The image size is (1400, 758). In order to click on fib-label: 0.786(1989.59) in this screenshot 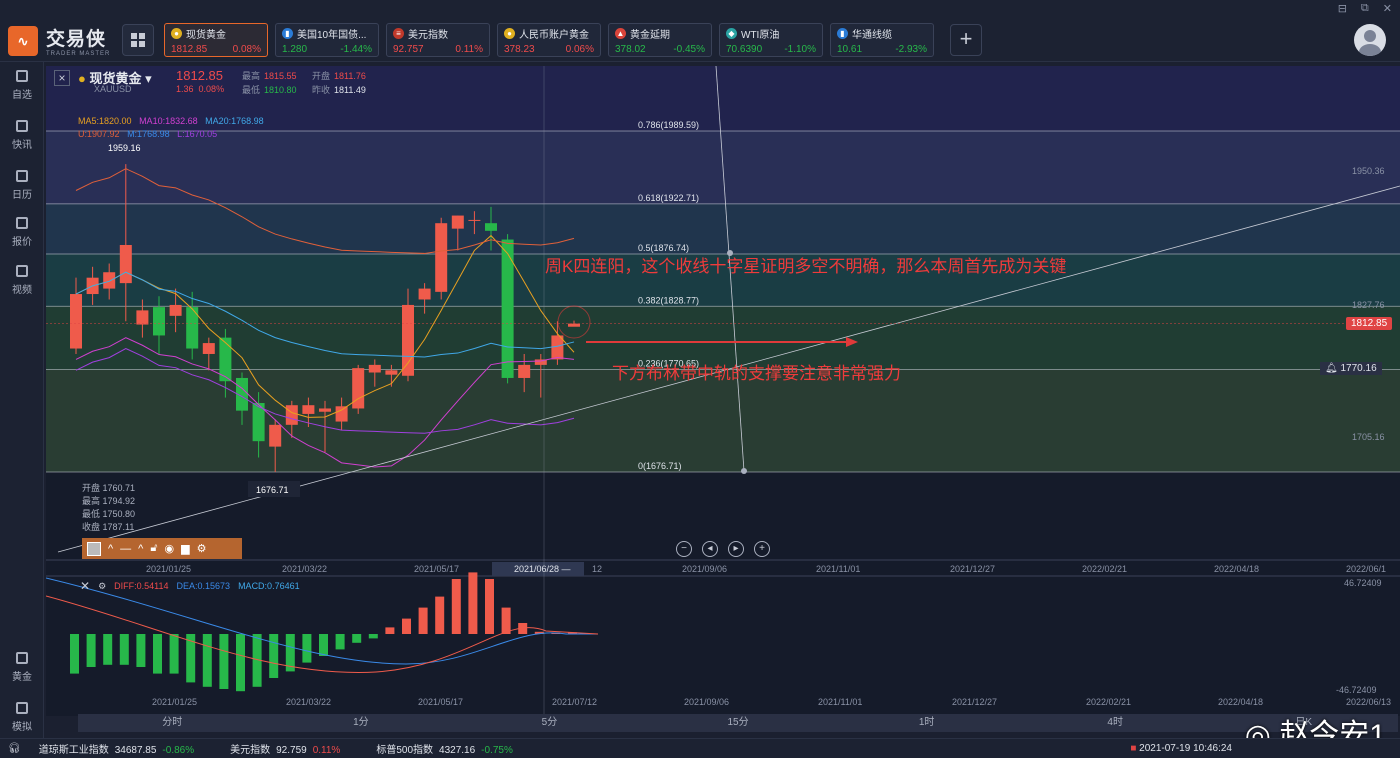, I will do `click(668, 125)`.